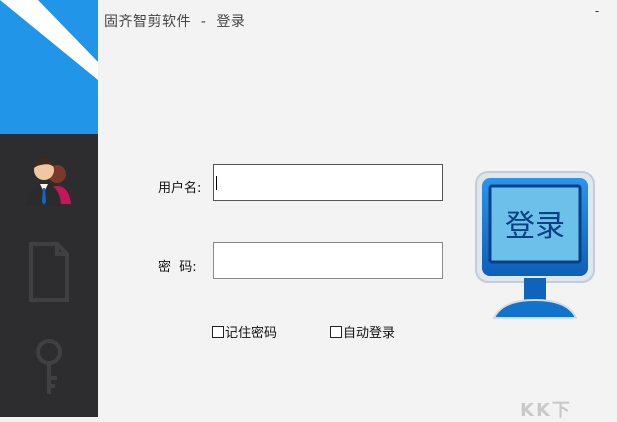  I want to click on password-input, so click(328, 260).